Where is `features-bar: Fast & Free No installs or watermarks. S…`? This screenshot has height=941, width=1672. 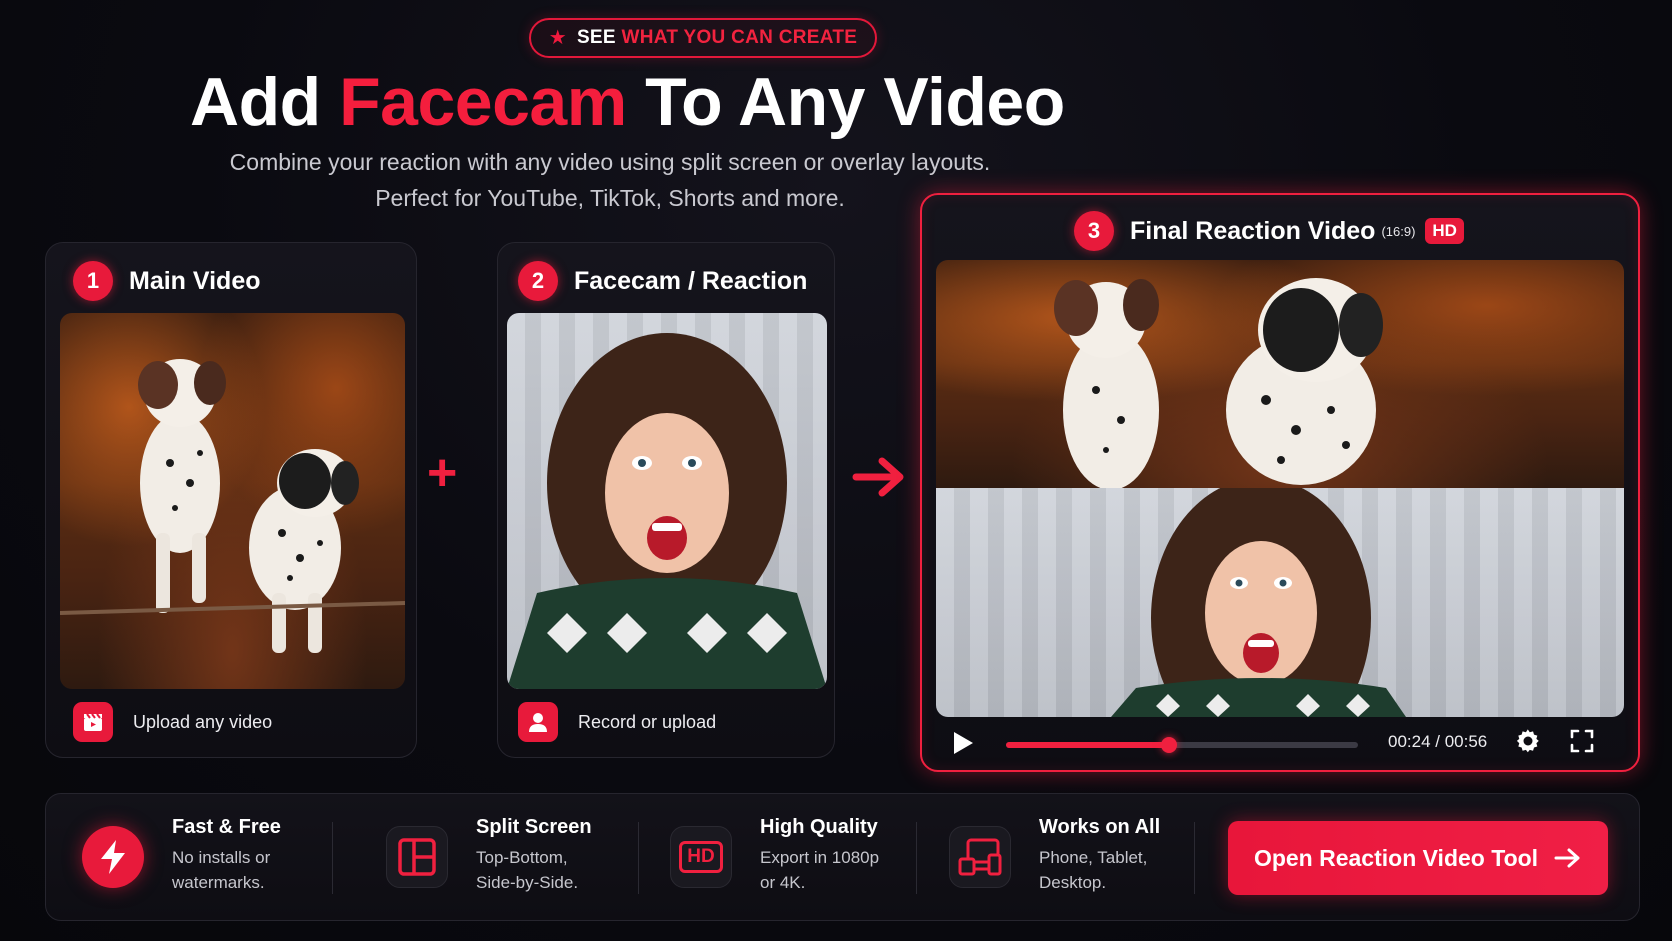 features-bar: Fast & Free No installs or watermarks. S… is located at coordinates (842, 857).